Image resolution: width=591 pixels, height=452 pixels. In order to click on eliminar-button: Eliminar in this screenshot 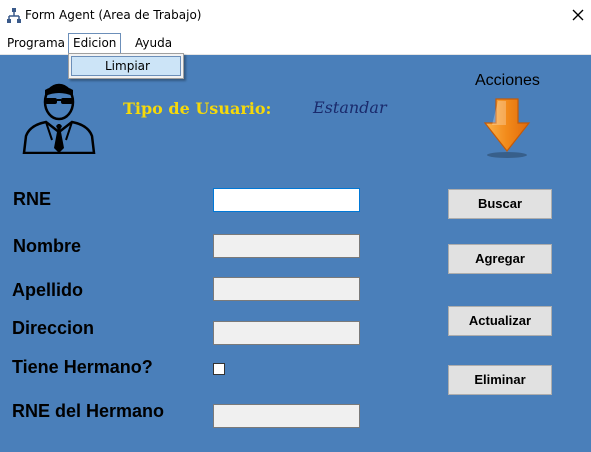, I will do `click(500, 380)`.